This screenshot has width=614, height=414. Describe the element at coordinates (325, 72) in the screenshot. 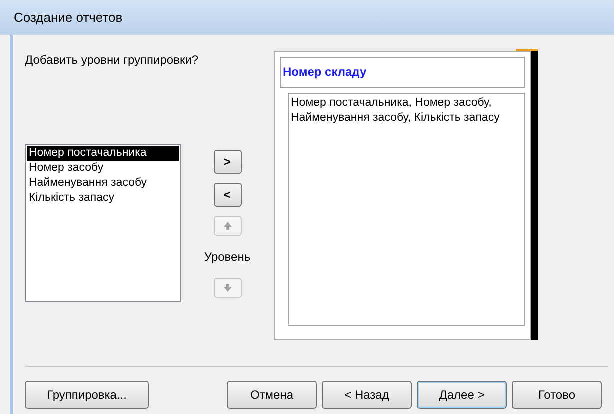

I see `group-header-text: Номер складу` at that location.